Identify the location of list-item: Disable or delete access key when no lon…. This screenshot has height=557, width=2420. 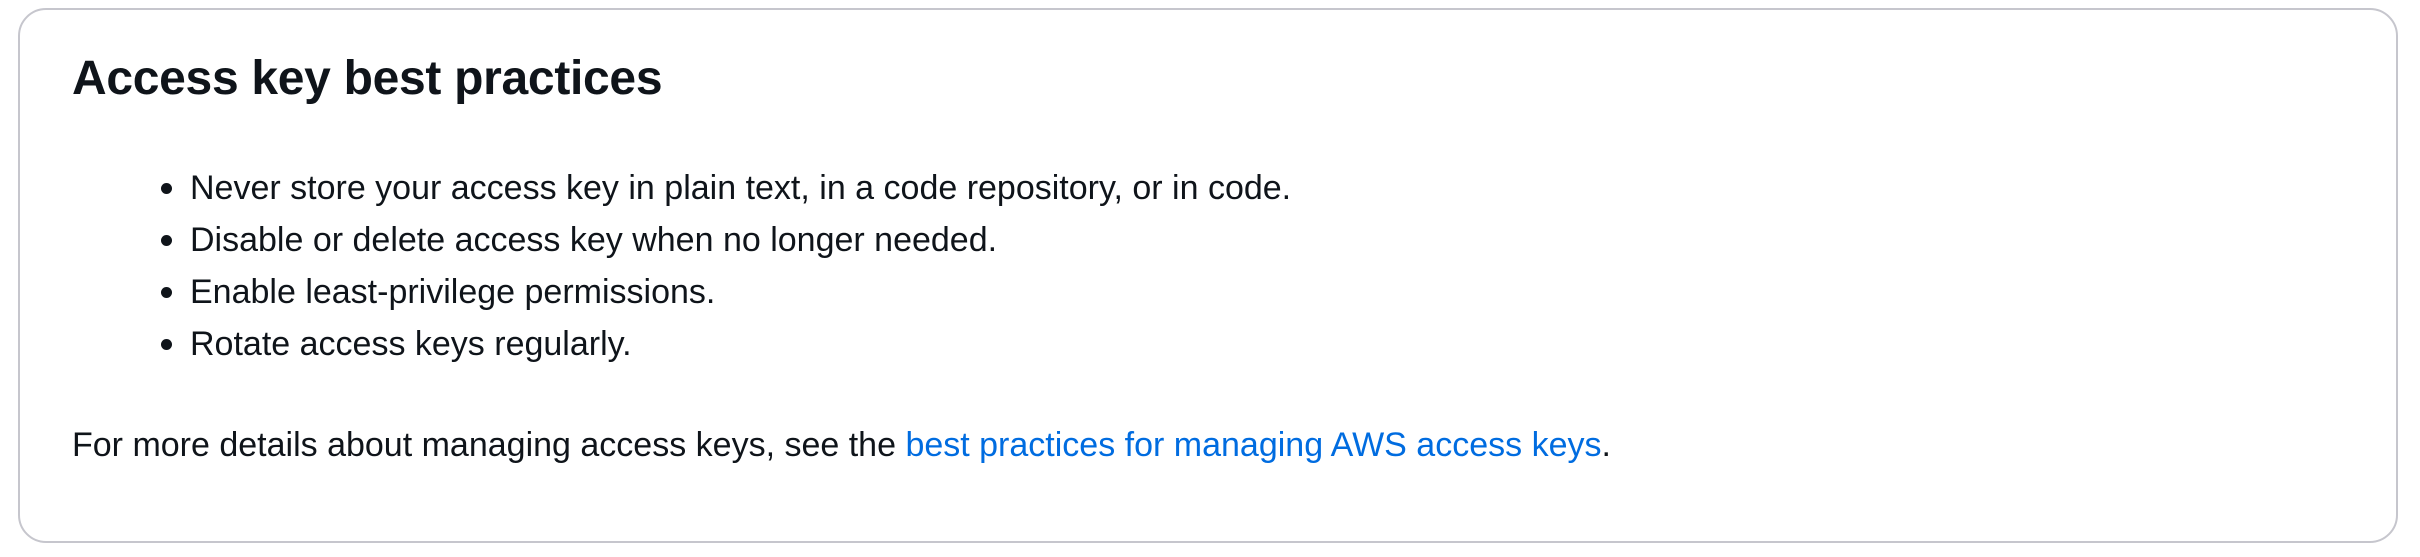
(725, 240).